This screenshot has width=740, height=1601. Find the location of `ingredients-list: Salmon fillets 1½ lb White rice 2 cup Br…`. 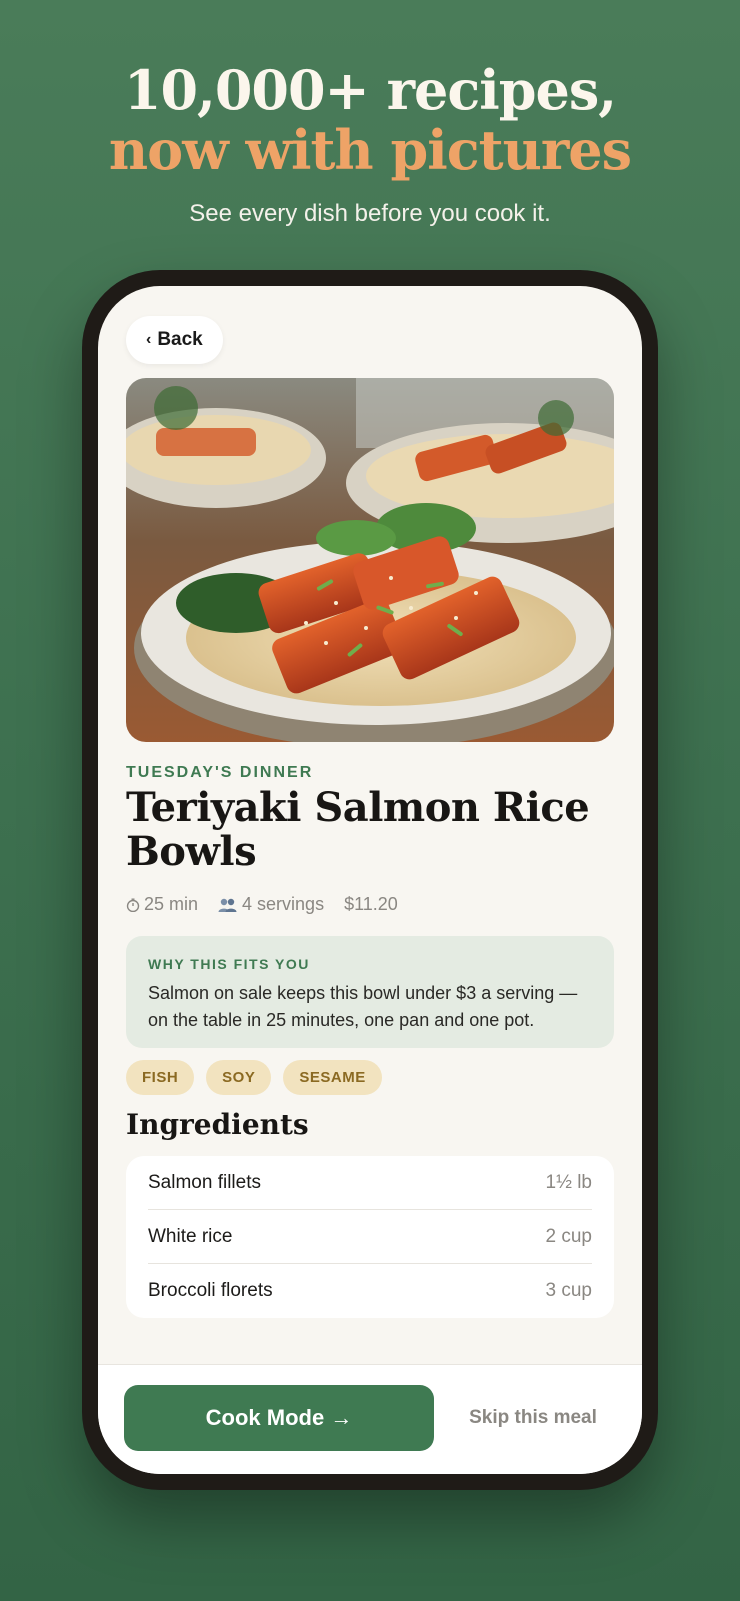

ingredients-list: Salmon fillets 1½ lb White rice 2 cup Br… is located at coordinates (370, 1237).